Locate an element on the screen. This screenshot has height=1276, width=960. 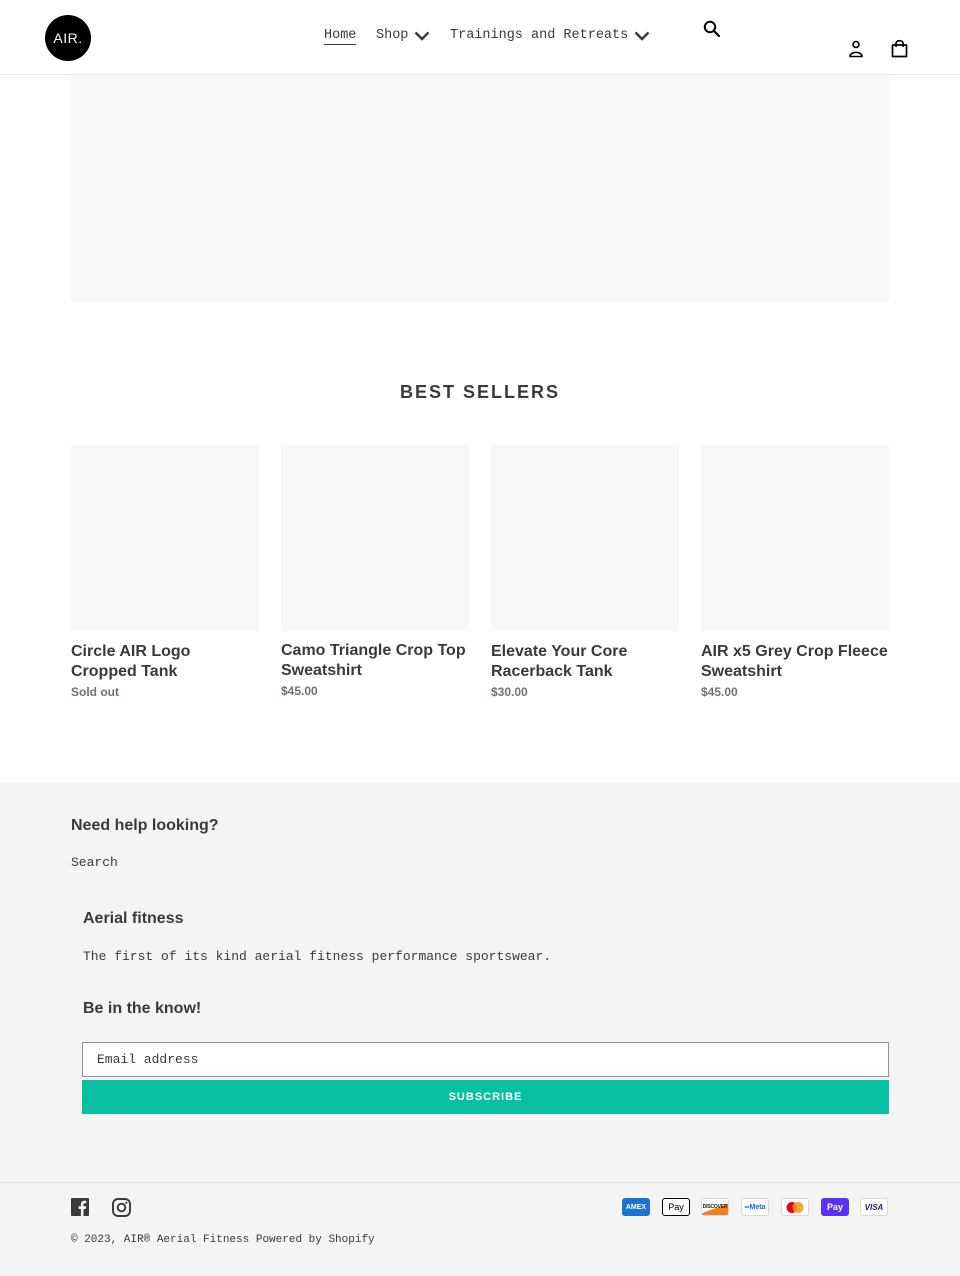
instagram-icon is located at coordinates (121, 1207).